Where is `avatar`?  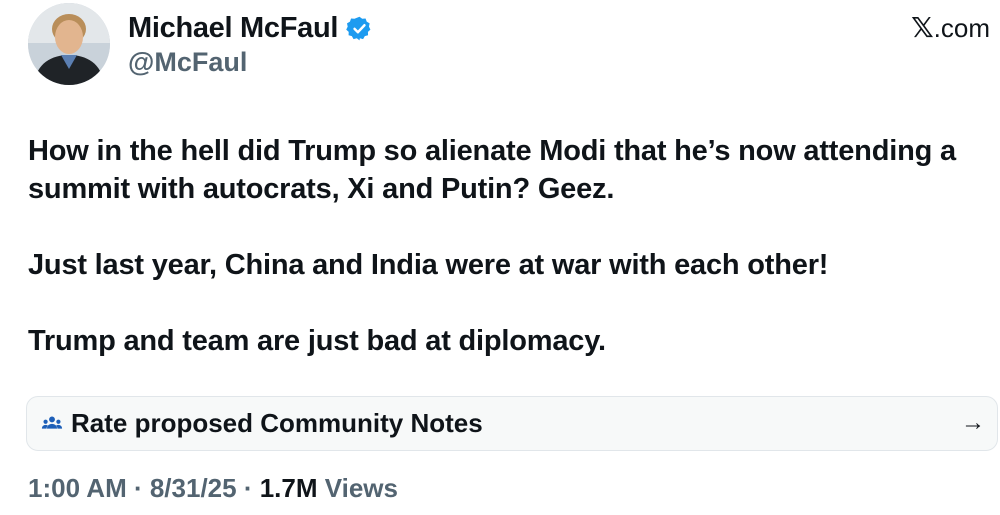
avatar is located at coordinates (69, 44).